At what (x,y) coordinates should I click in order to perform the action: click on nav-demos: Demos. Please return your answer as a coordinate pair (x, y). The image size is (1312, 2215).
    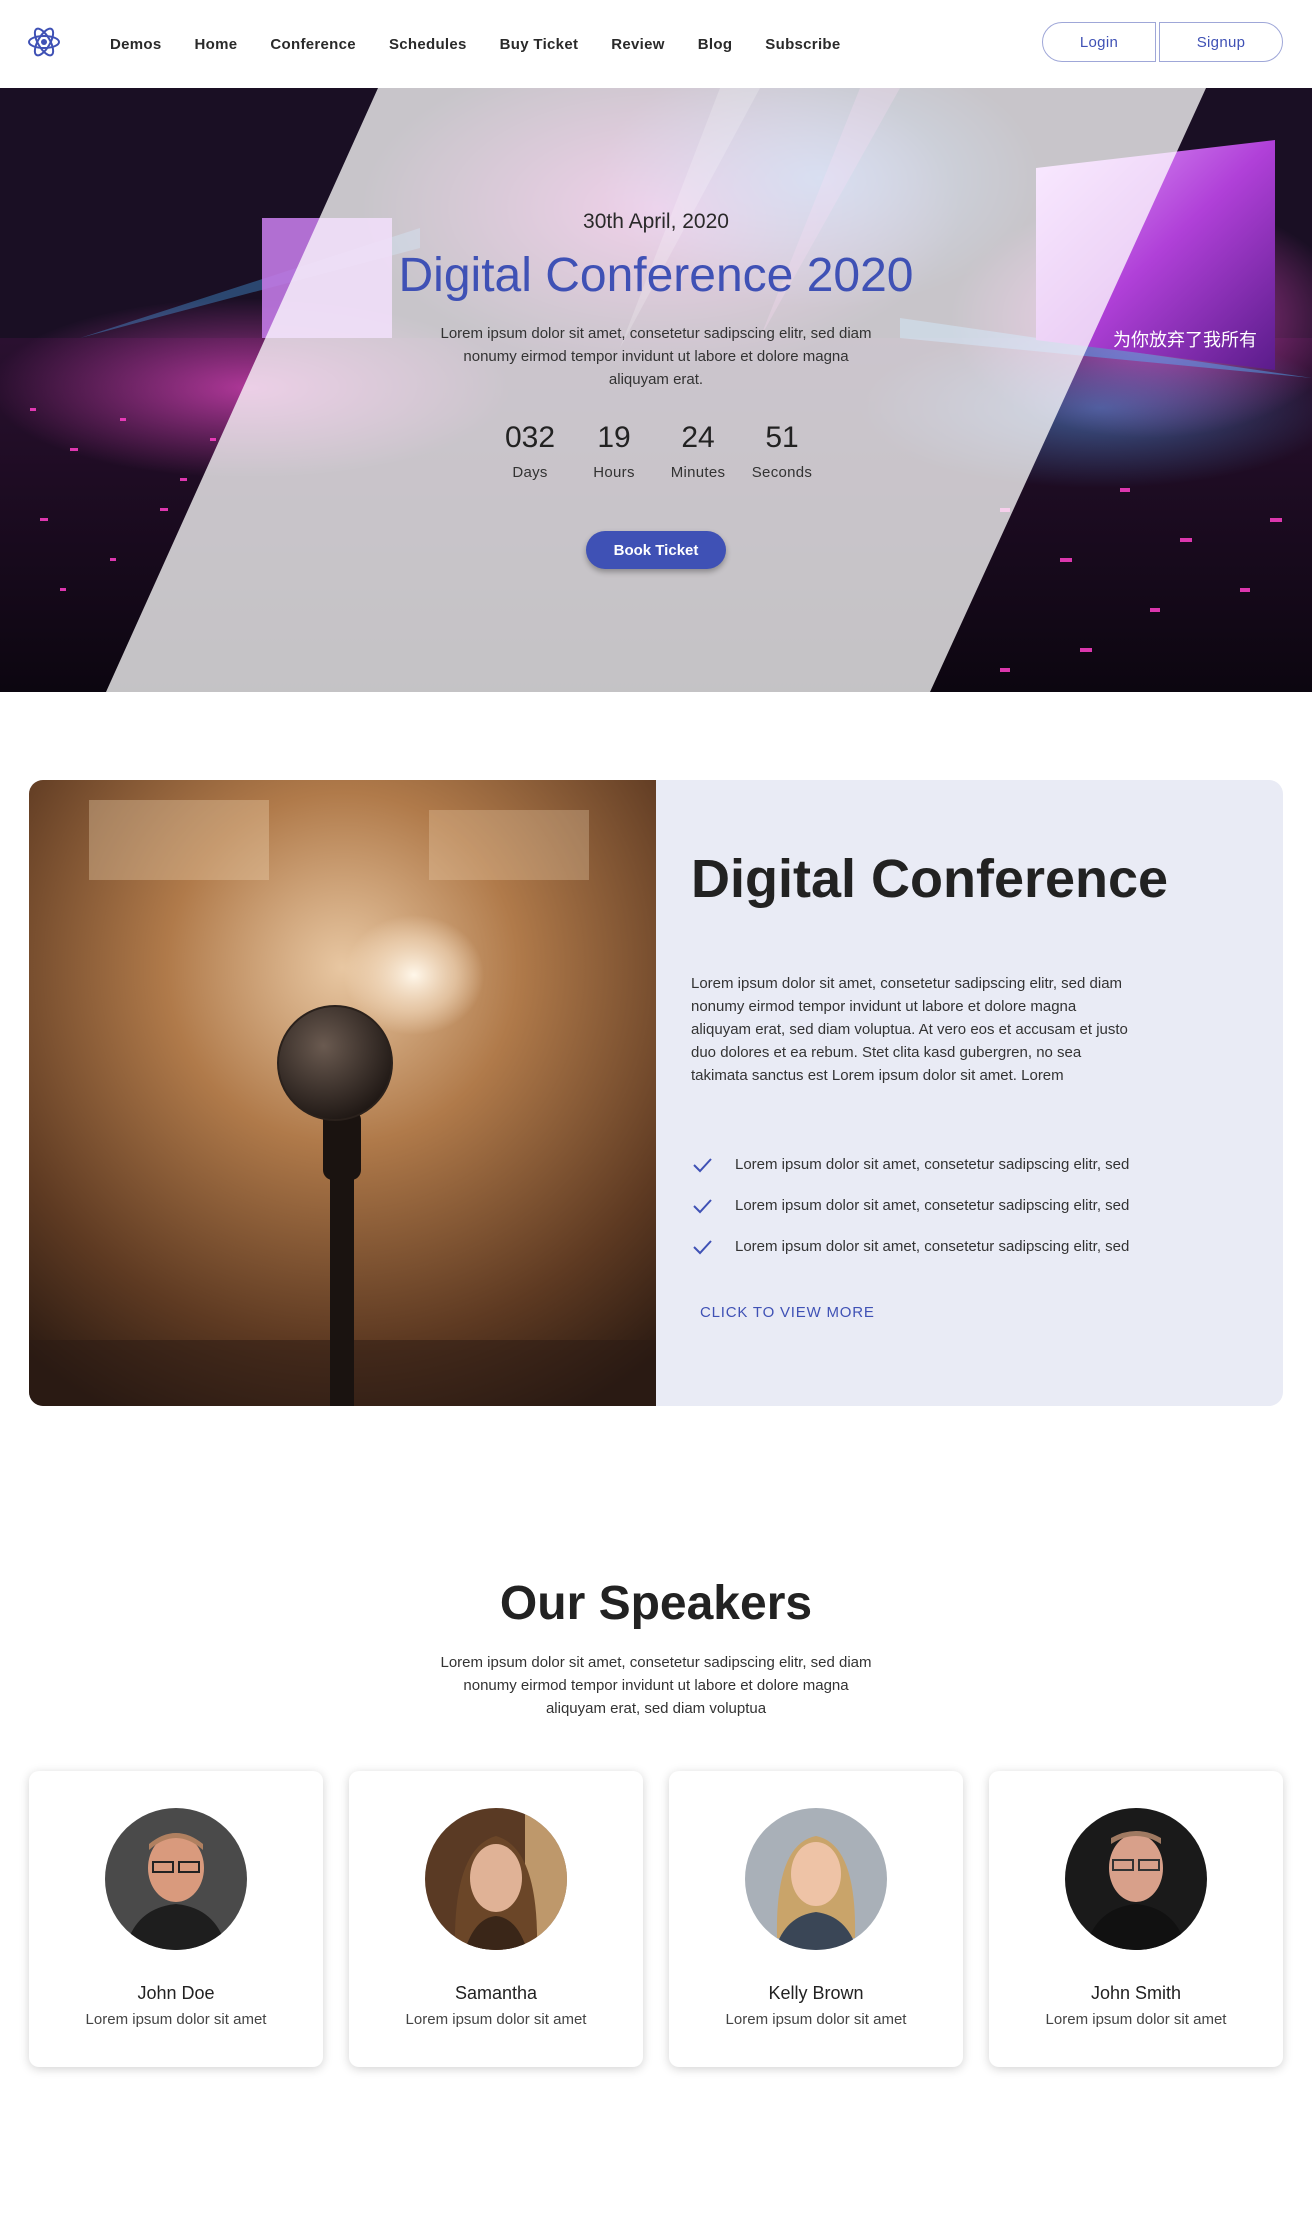
    Looking at the image, I should click on (136, 44).